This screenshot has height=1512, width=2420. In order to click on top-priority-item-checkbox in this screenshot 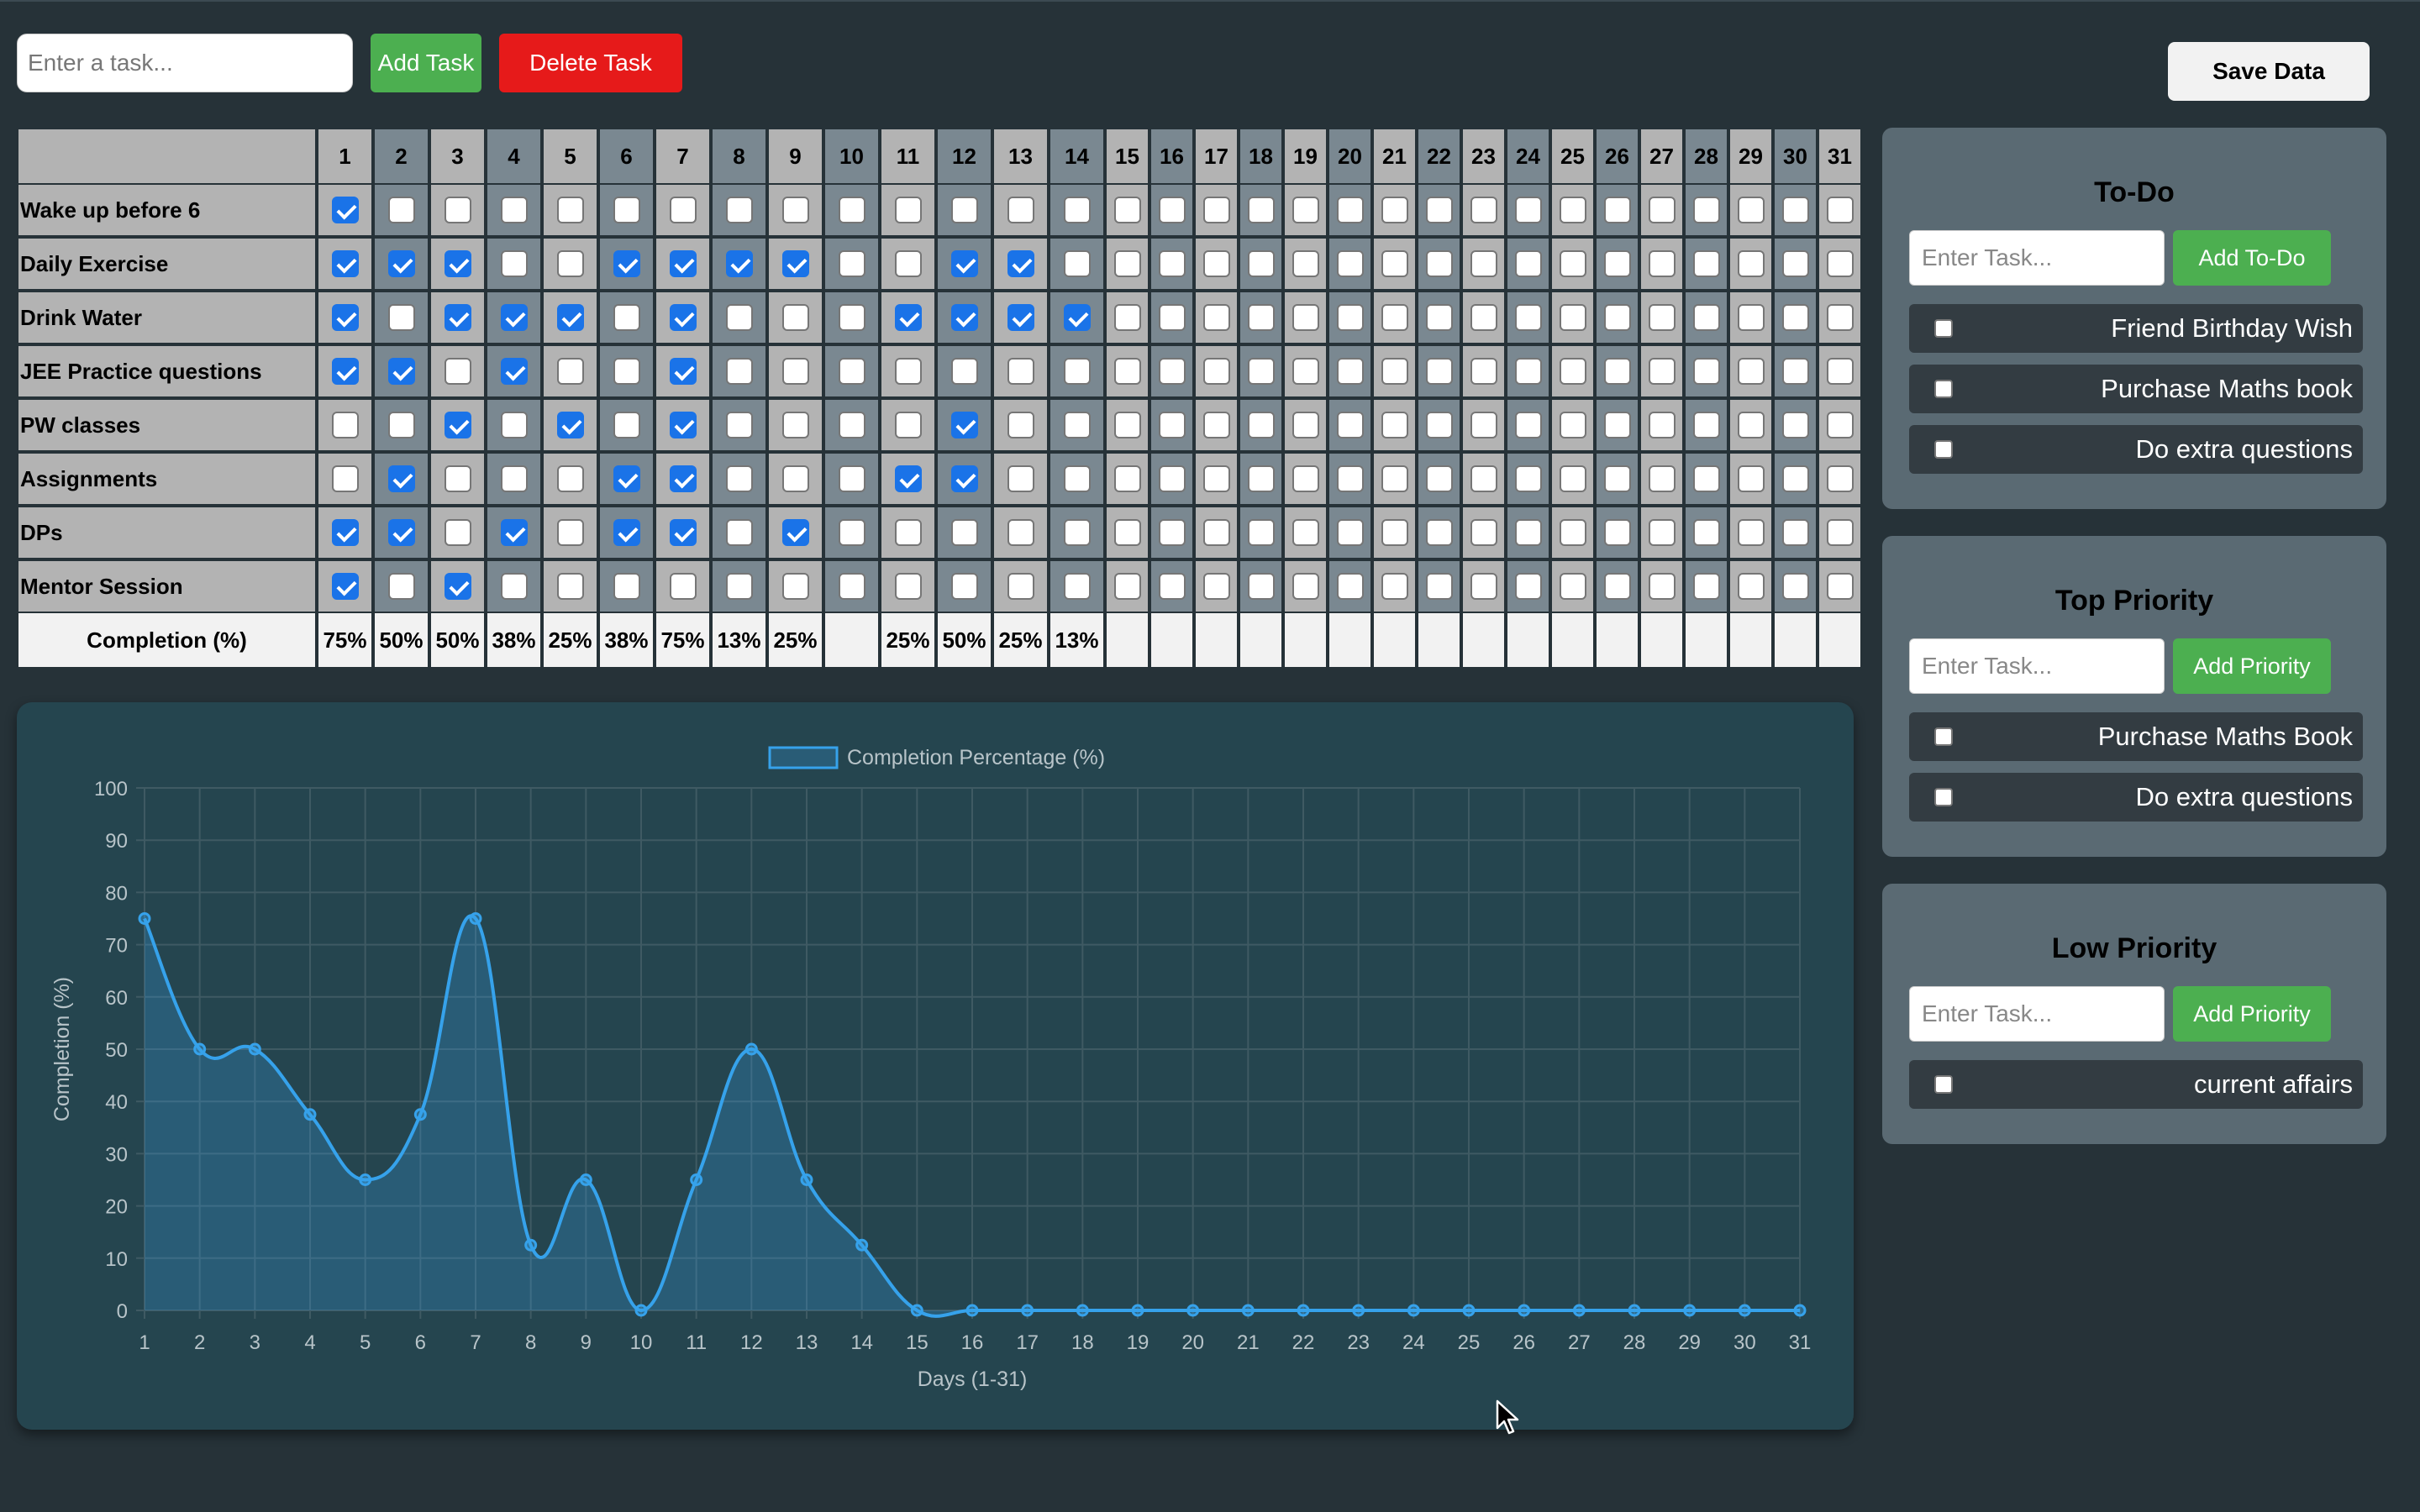, I will do `click(1943, 736)`.